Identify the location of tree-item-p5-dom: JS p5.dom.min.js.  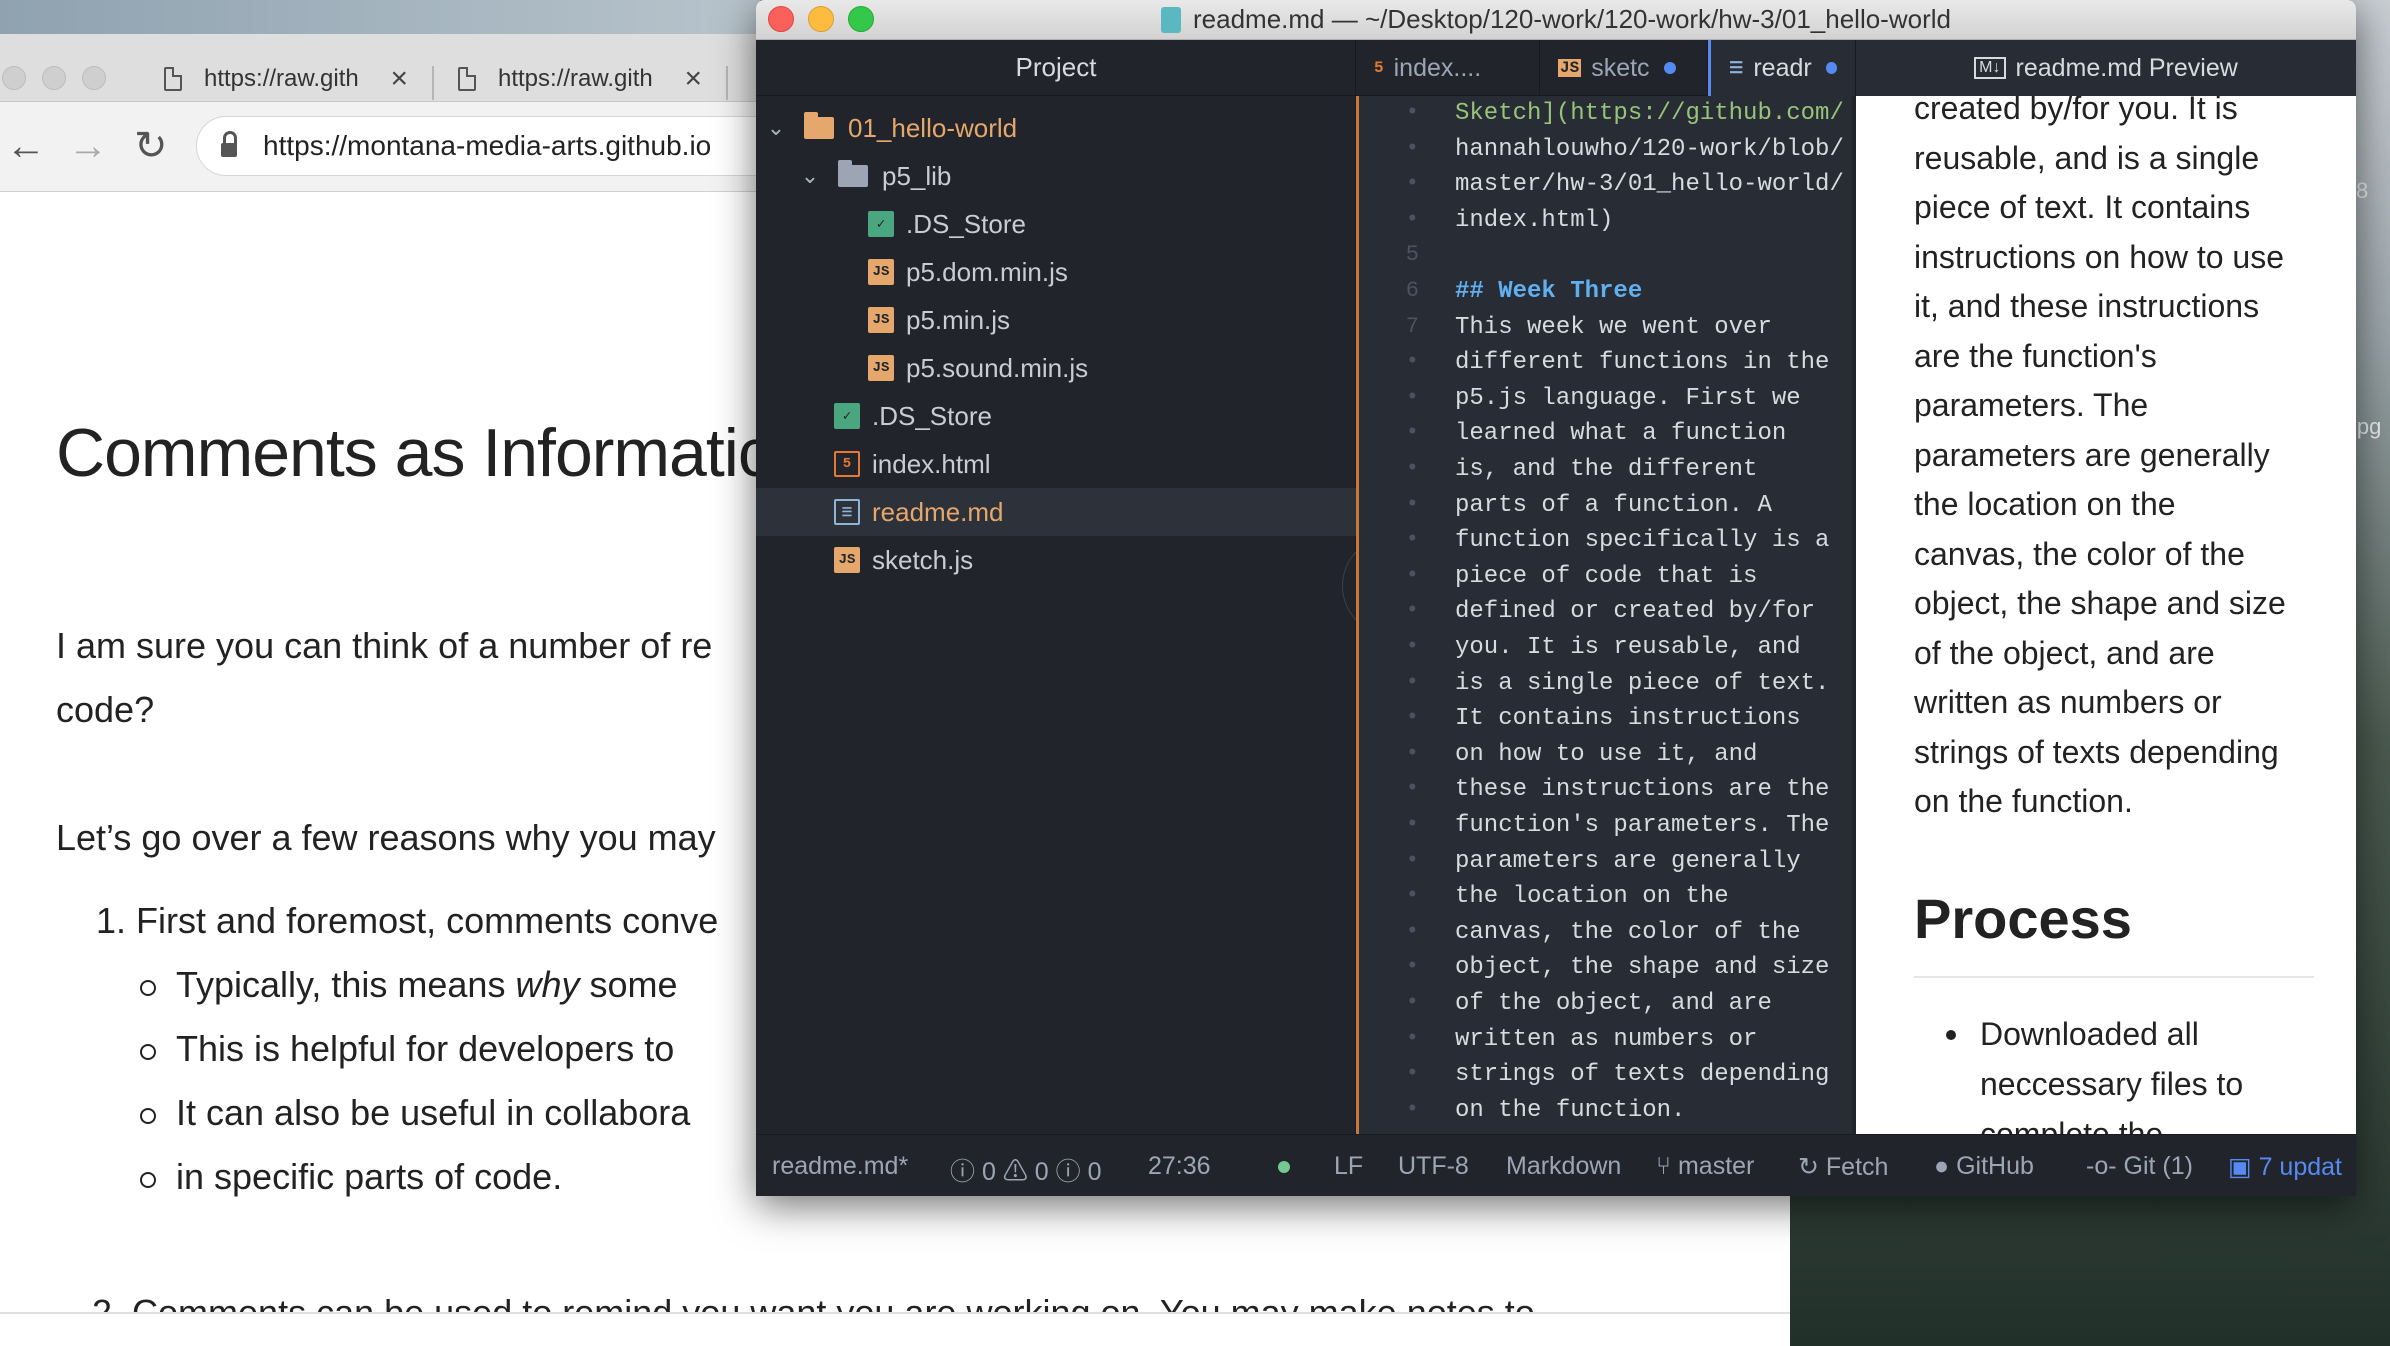
(1056, 272).